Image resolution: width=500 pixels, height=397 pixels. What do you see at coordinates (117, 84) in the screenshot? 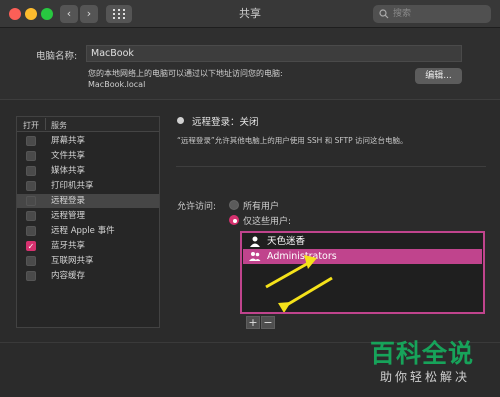
I see `local-address: MacBook.local` at bounding box center [117, 84].